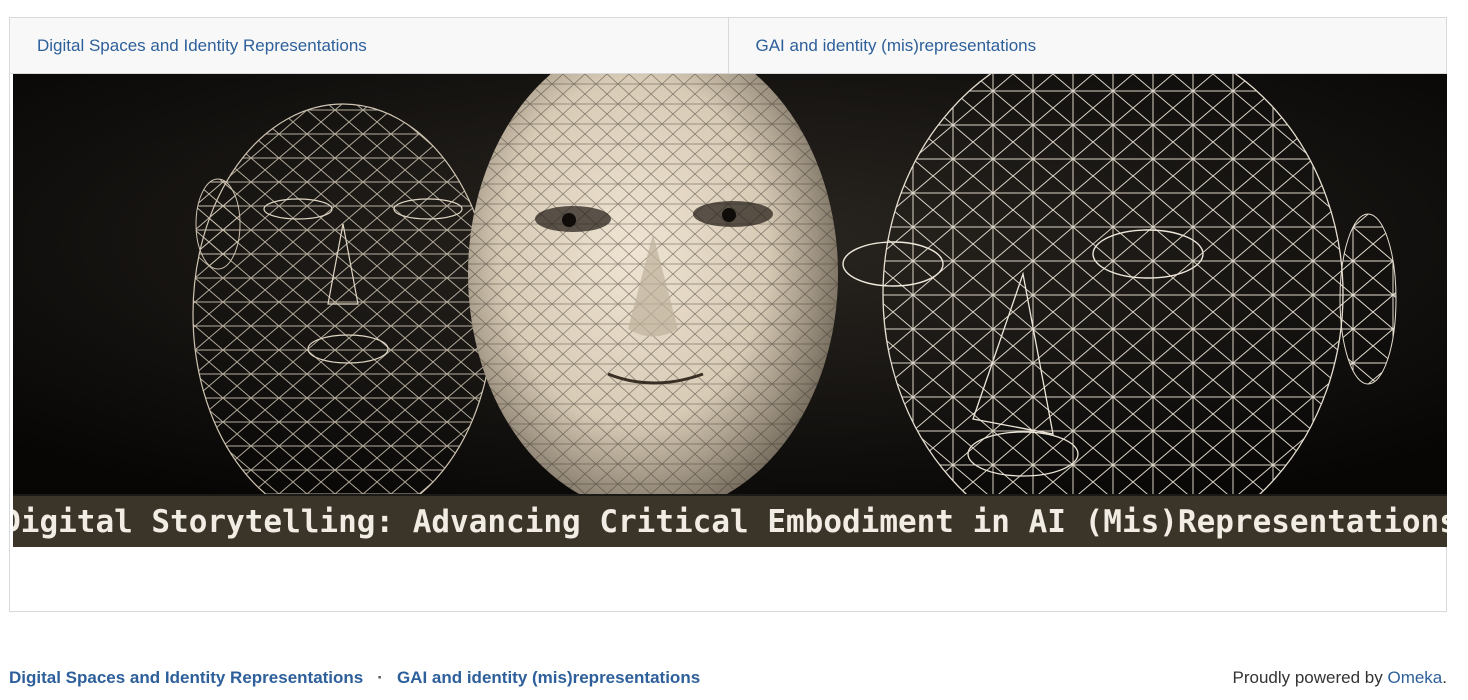 The image size is (1468, 700). What do you see at coordinates (896, 46) in the screenshot?
I see `tab-gai-identity-label: GAI and identity (mis)representations` at bounding box center [896, 46].